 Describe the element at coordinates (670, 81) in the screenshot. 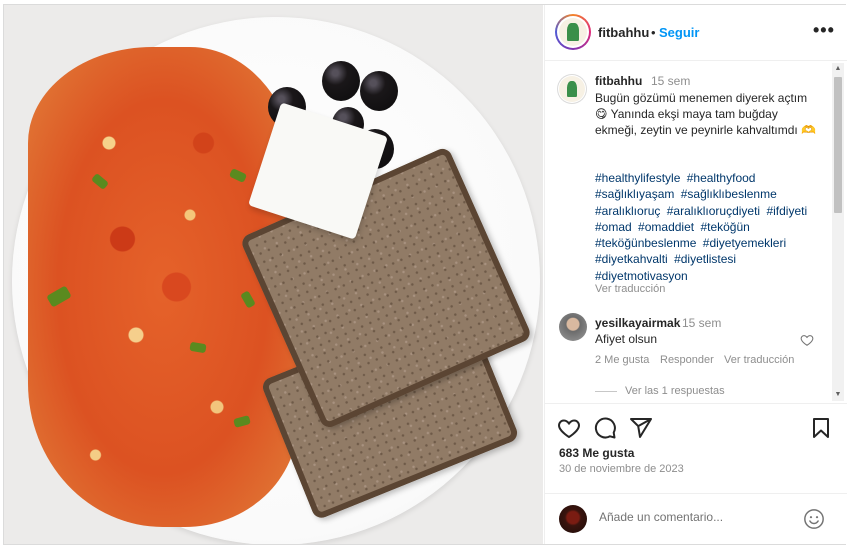

I see `caption-timestamp: 15 sem` at that location.